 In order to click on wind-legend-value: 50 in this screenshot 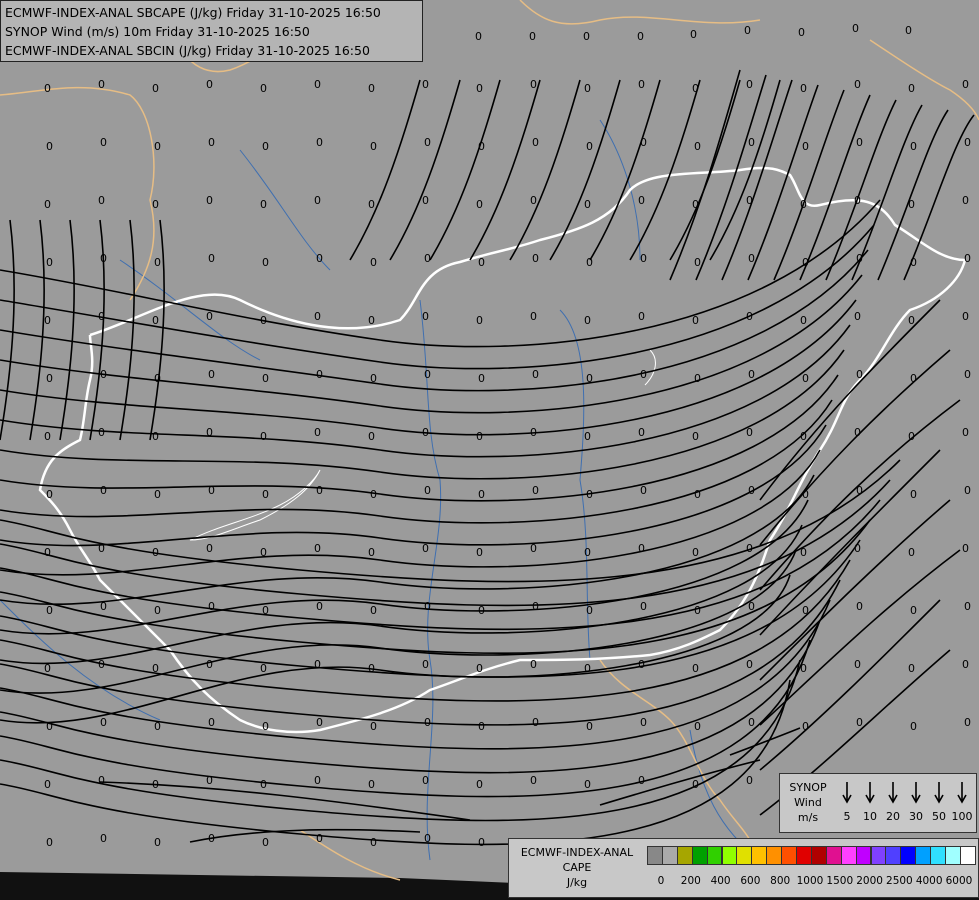, I will do `click(939, 816)`.